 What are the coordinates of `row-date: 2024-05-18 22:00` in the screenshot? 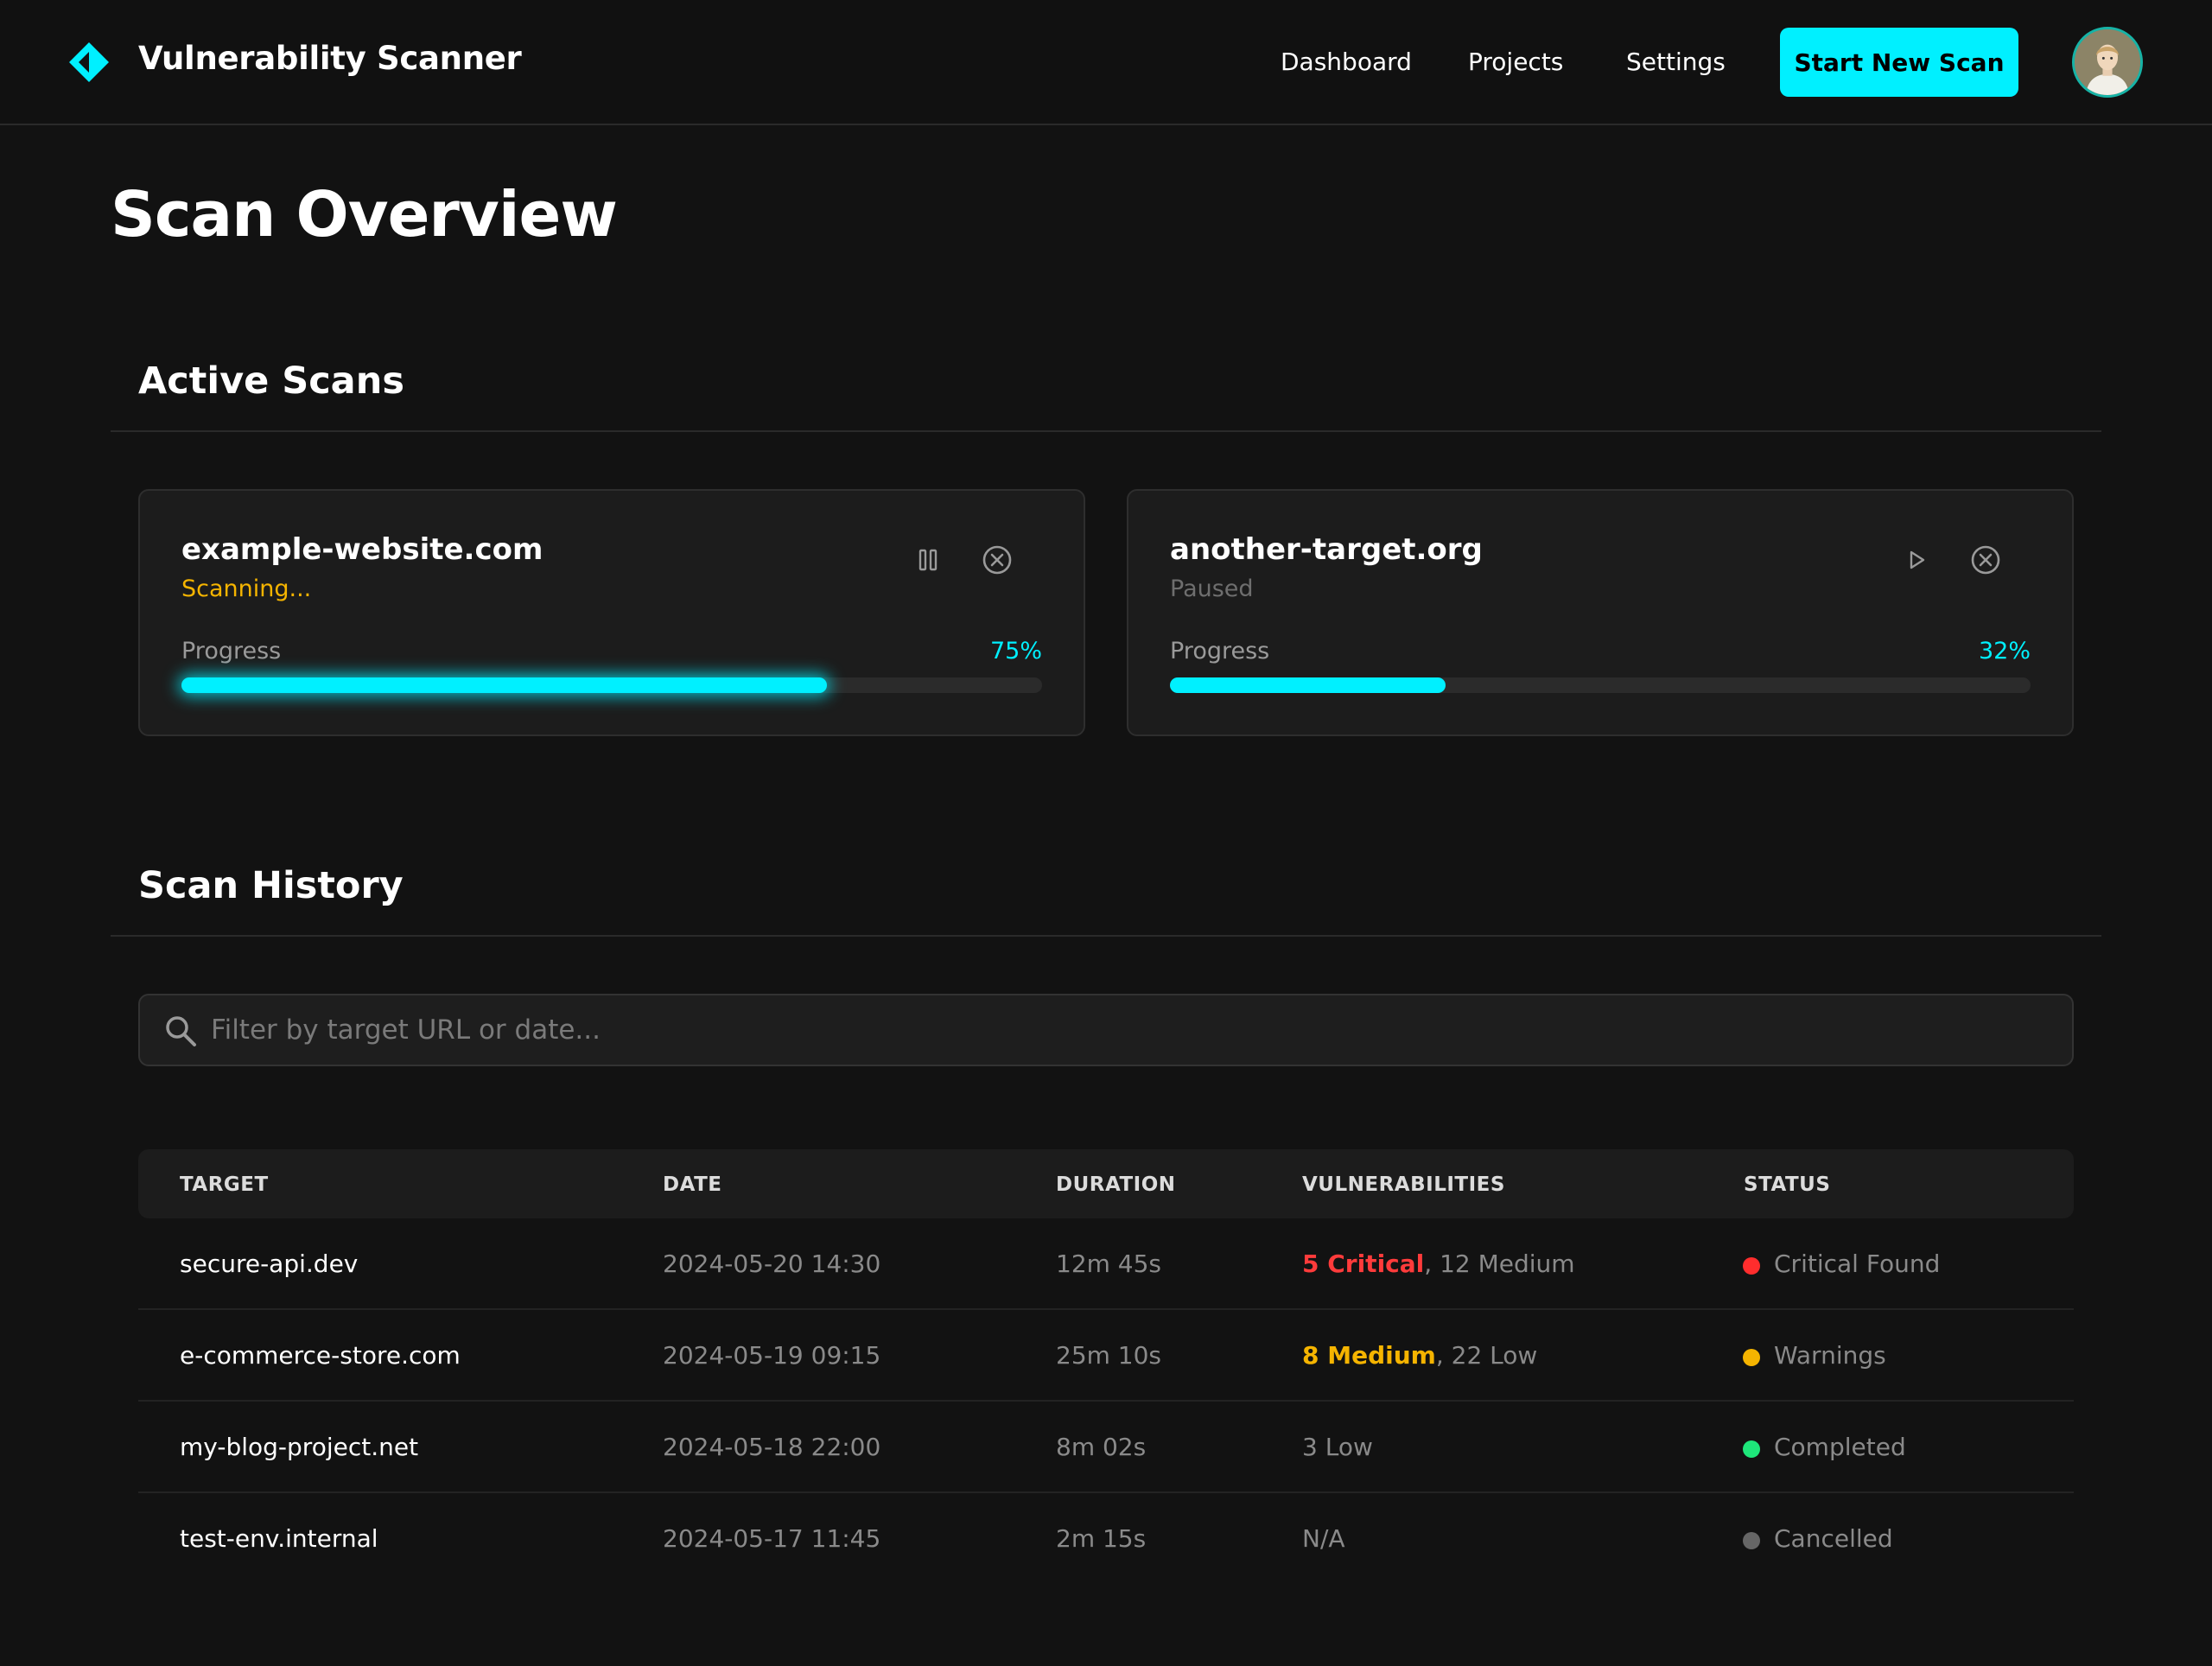 It's located at (772, 1447).